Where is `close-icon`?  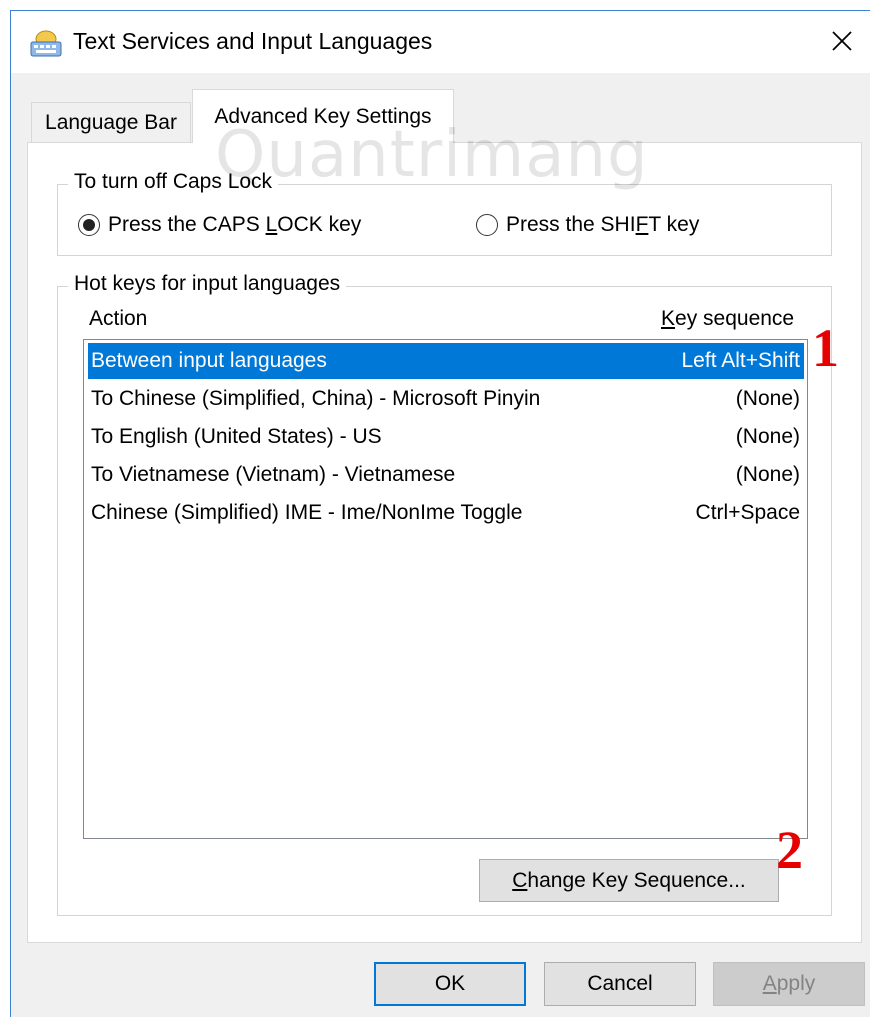
close-icon is located at coordinates (842, 41).